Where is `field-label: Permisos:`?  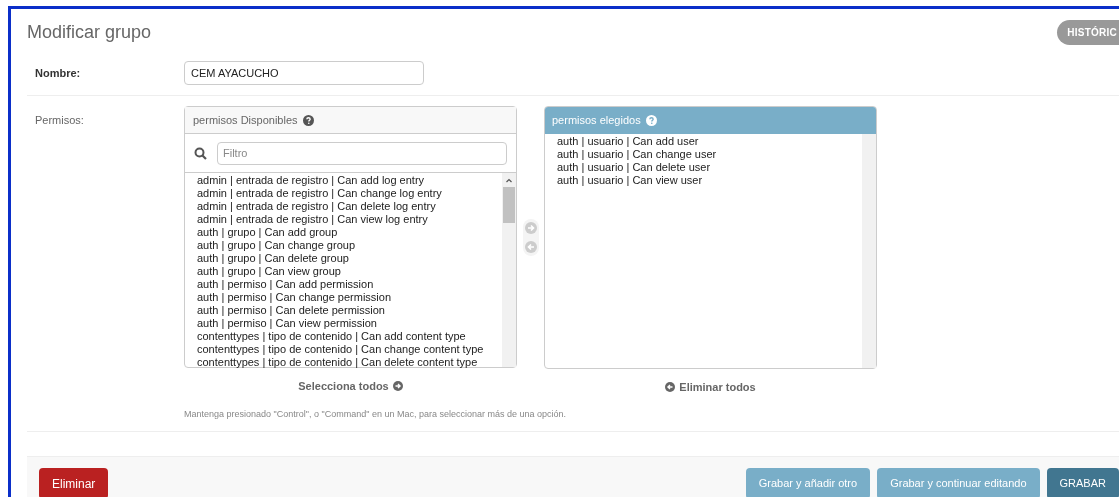
field-label: Permisos: is located at coordinates (60, 120).